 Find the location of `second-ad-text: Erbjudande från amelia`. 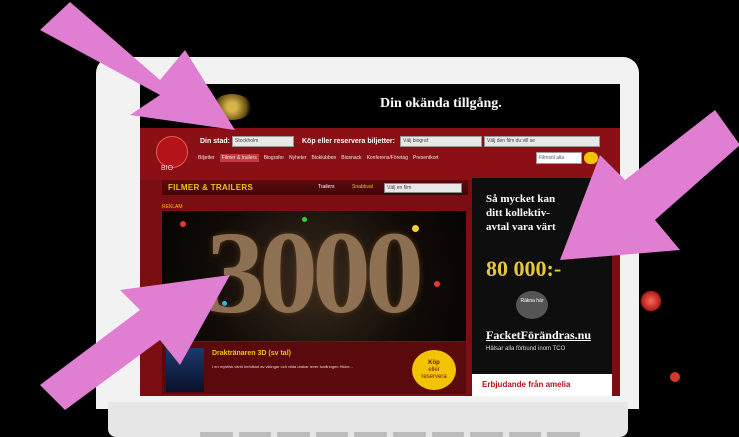

second-ad-text: Erbjudande från amelia is located at coordinates (526, 384).